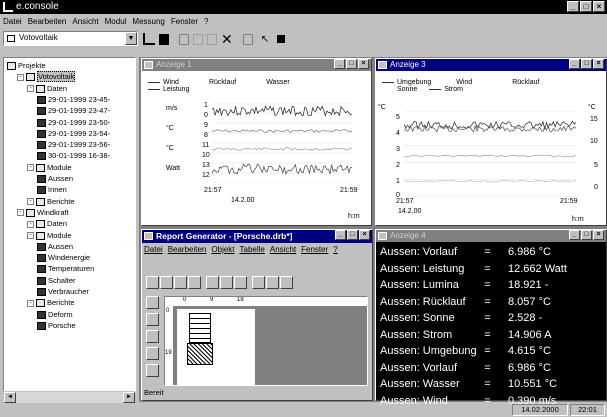 The image size is (607, 417). I want to click on tree-item: 29-01-1999 23-56-, so click(73, 144).